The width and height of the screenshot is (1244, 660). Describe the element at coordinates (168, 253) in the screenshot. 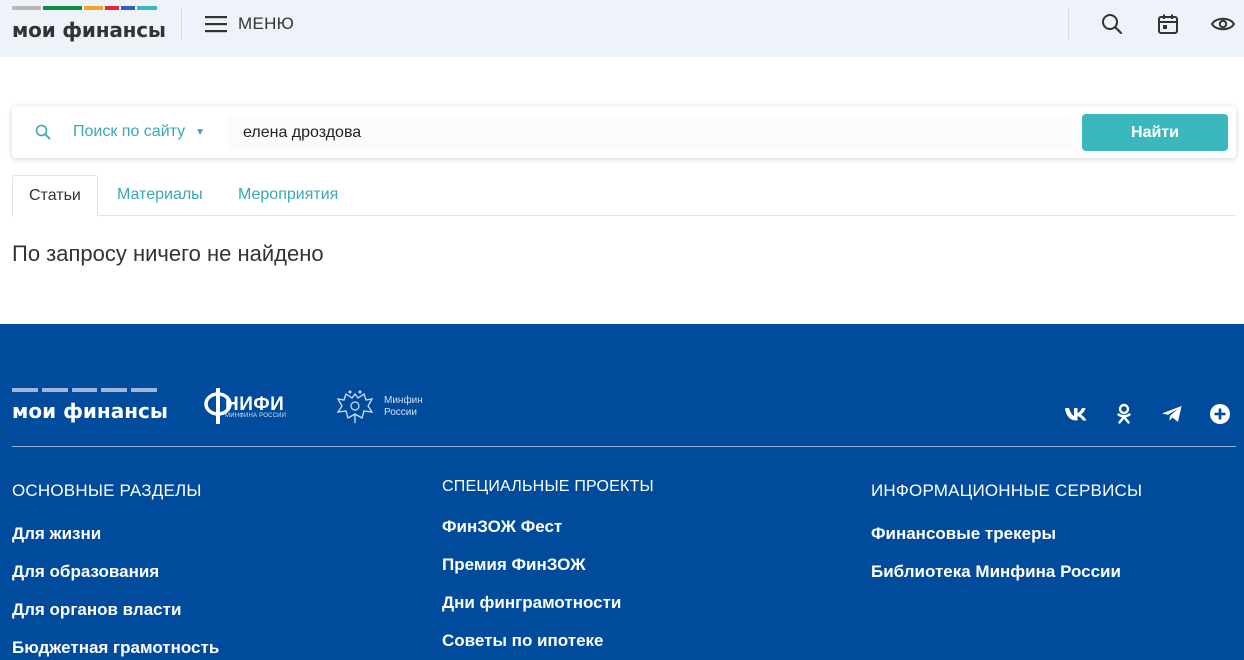

I see `empty-results-message: По запросу ничего не найдено` at that location.